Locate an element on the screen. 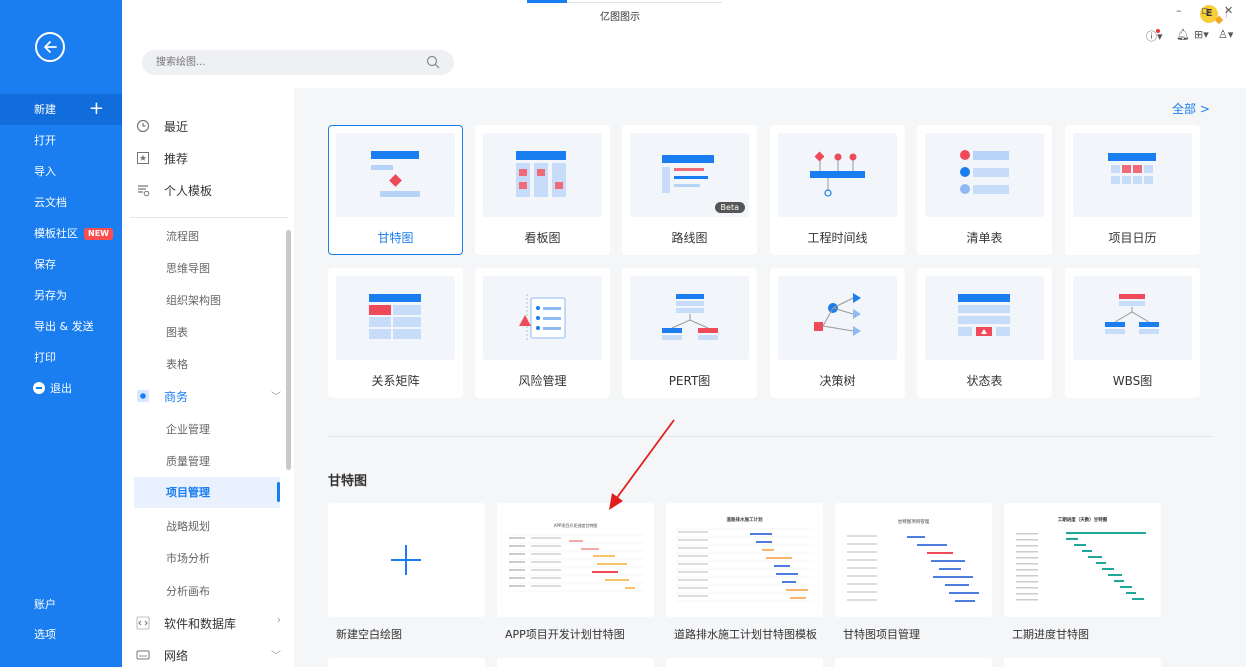 The height and width of the screenshot is (667, 1246). sidebar-item-exit: 退出 is located at coordinates (61, 388).